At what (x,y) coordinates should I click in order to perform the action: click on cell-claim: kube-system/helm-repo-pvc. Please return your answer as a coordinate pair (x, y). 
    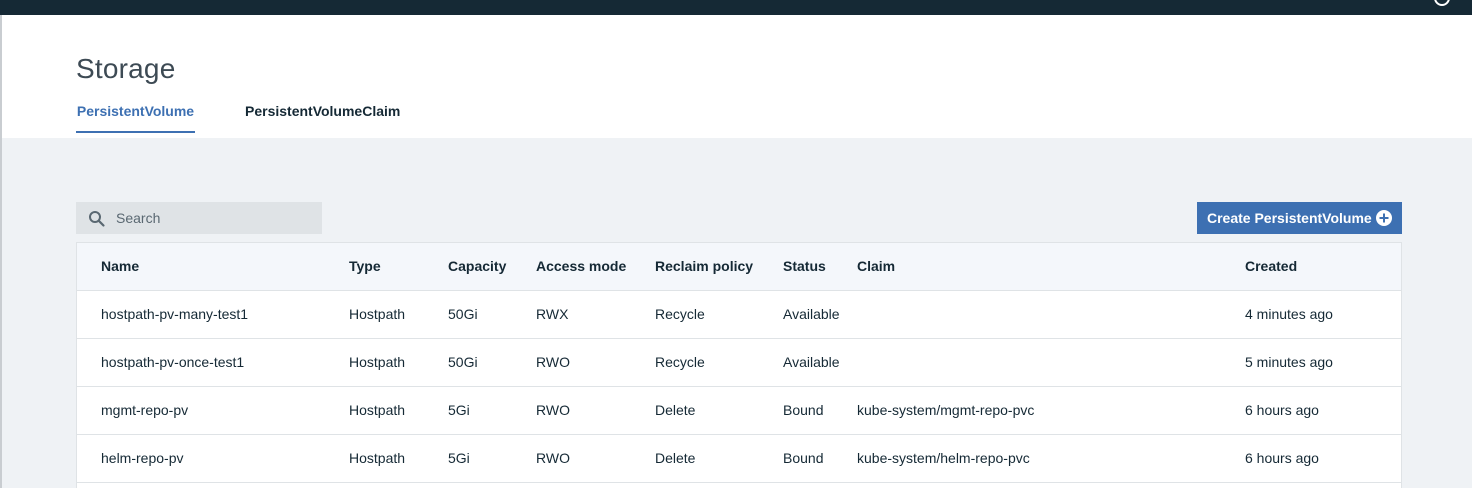
    Looking at the image, I should click on (943, 458).